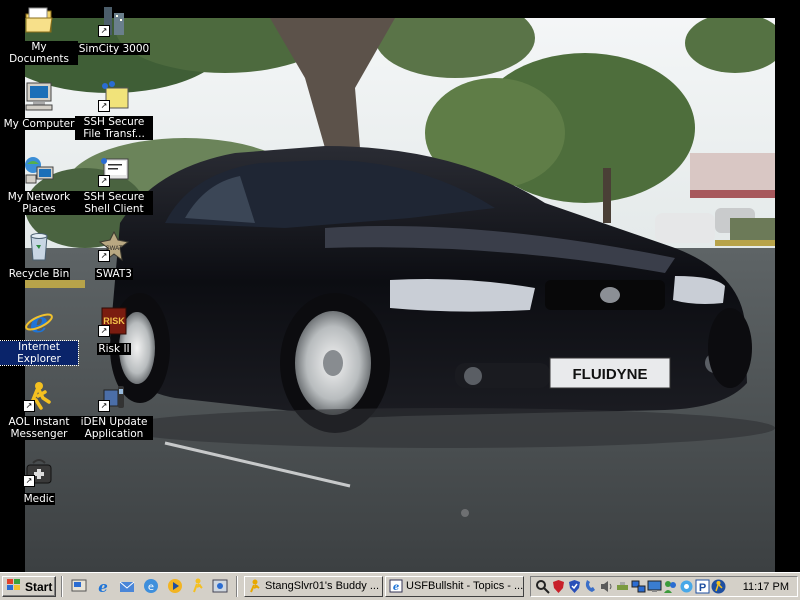 This screenshot has width=800, height=600. I want to click on desktop-icon-swat3: SWAT ↗ SWAT3, so click(114, 264).